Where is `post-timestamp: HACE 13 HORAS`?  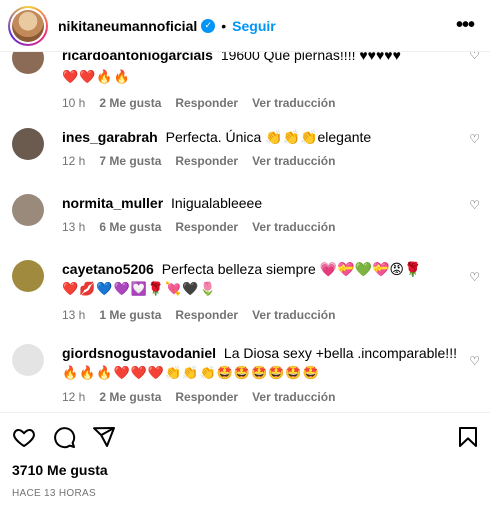 post-timestamp: HACE 13 HORAS is located at coordinates (54, 493).